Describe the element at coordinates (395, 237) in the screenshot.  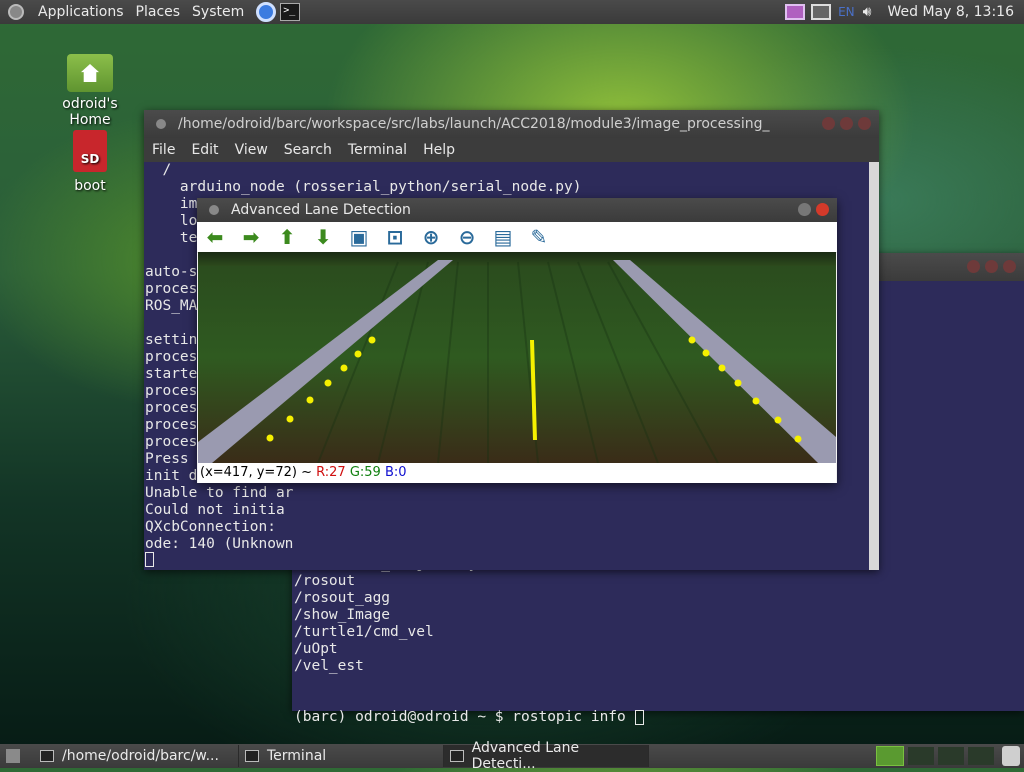
I see `zoom-fit-icon: ⊡` at that location.